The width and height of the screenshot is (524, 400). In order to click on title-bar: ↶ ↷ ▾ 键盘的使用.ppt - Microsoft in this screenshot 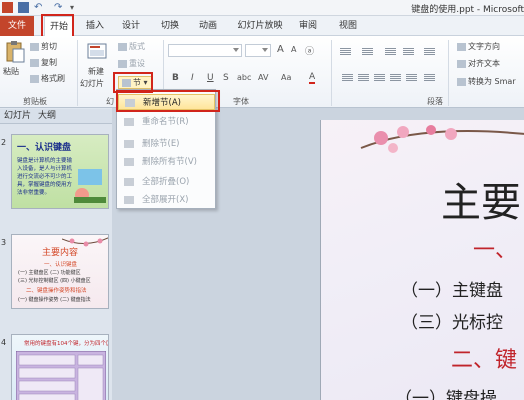, I will do `click(262, 8)`.